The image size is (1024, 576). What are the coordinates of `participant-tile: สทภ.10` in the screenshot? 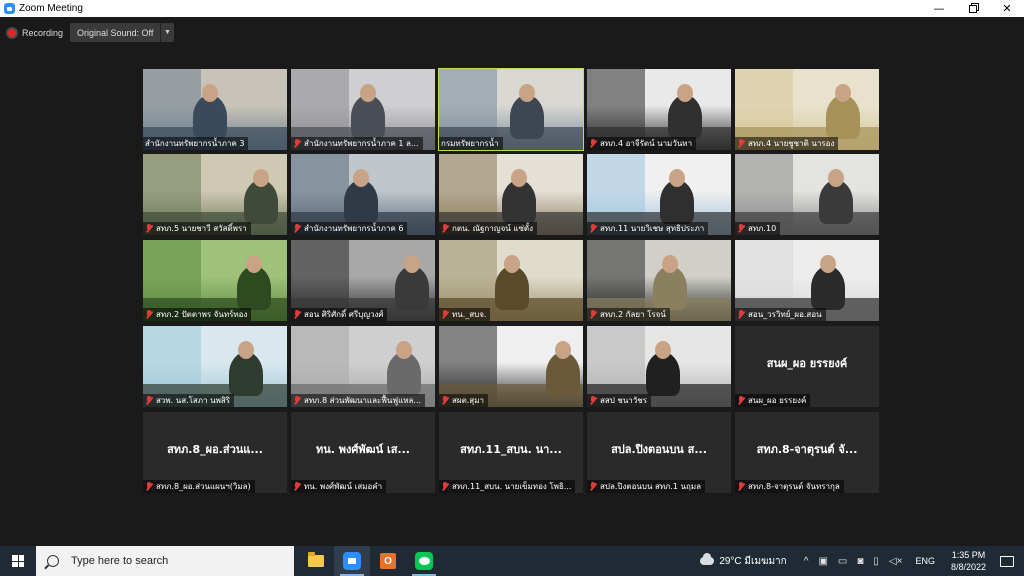 It's located at (807, 194).